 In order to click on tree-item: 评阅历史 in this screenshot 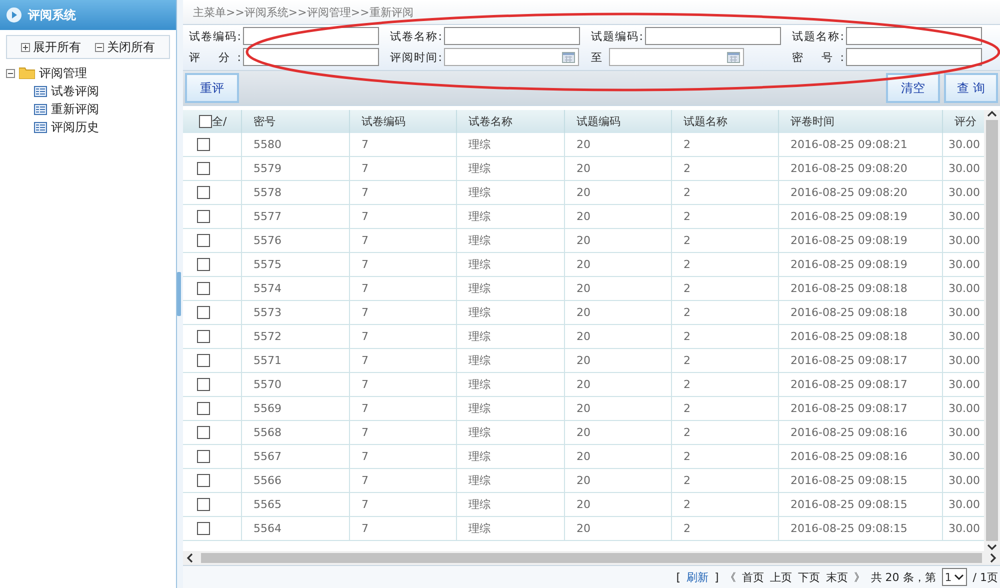, I will do `click(88, 127)`.